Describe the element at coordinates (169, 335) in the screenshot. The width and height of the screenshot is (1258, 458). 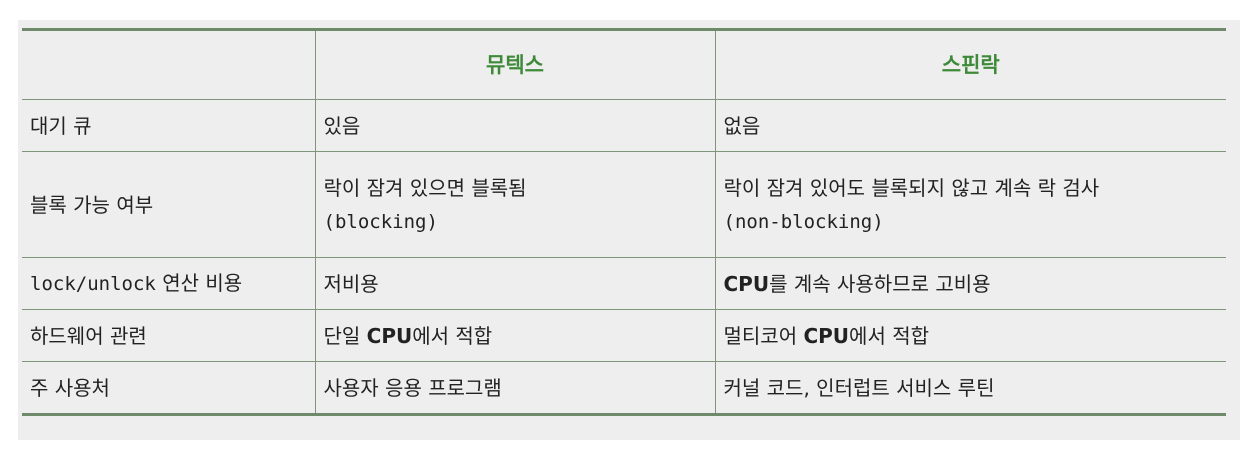
I see `row-label-hardware: 하드웨어 관련` at that location.